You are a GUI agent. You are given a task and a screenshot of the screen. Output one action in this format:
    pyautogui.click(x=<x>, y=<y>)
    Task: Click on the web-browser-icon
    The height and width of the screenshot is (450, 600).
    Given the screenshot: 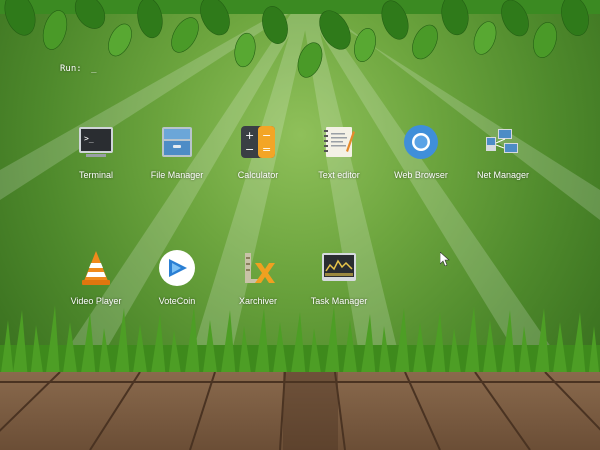 What is the action you would take?
    pyautogui.click(x=421, y=142)
    